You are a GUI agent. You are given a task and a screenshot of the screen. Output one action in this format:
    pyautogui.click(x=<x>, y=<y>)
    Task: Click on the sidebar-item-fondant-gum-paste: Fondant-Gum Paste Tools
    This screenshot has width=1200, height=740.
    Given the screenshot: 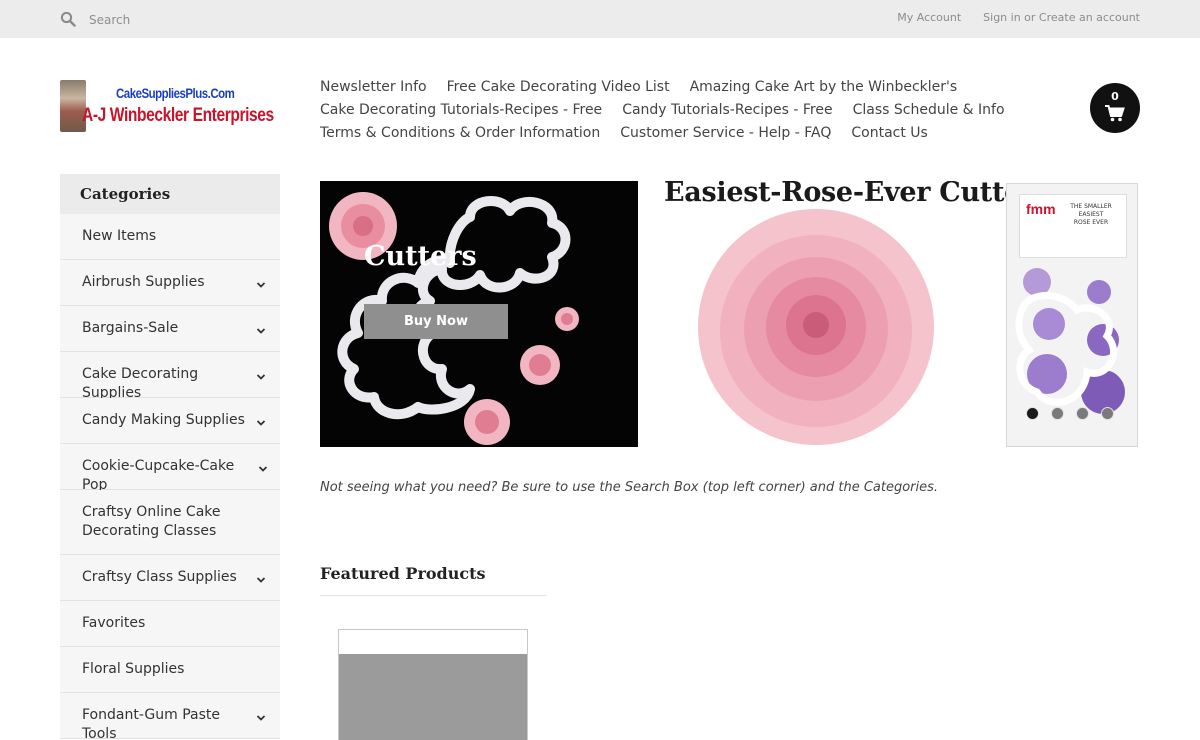 What is the action you would take?
    pyautogui.click(x=170, y=716)
    